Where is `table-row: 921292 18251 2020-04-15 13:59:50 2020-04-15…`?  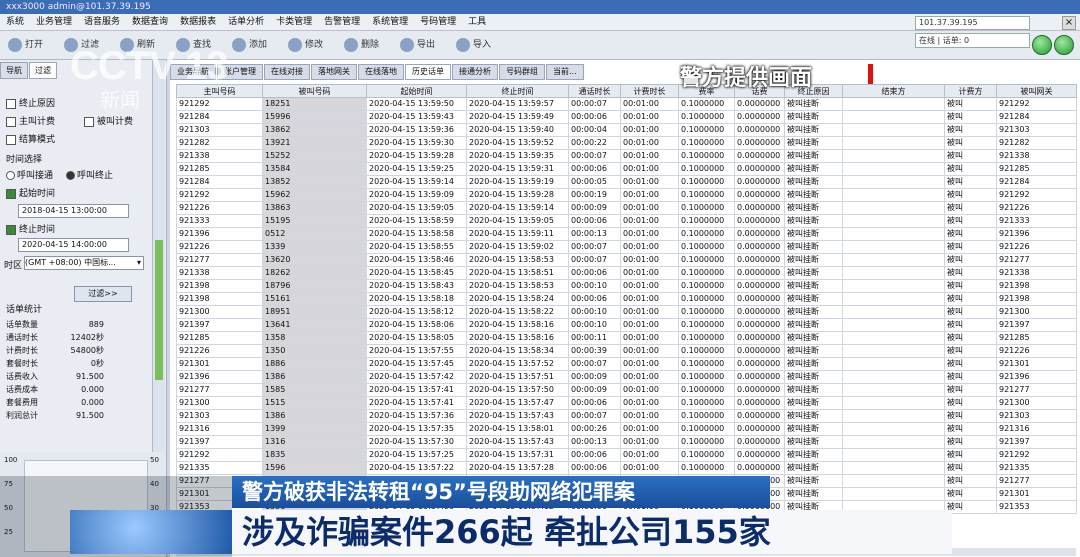
table-row: 921292 18251 2020-04-15 13:59:50 2020-04-15… is located at coordinates (626, 104).